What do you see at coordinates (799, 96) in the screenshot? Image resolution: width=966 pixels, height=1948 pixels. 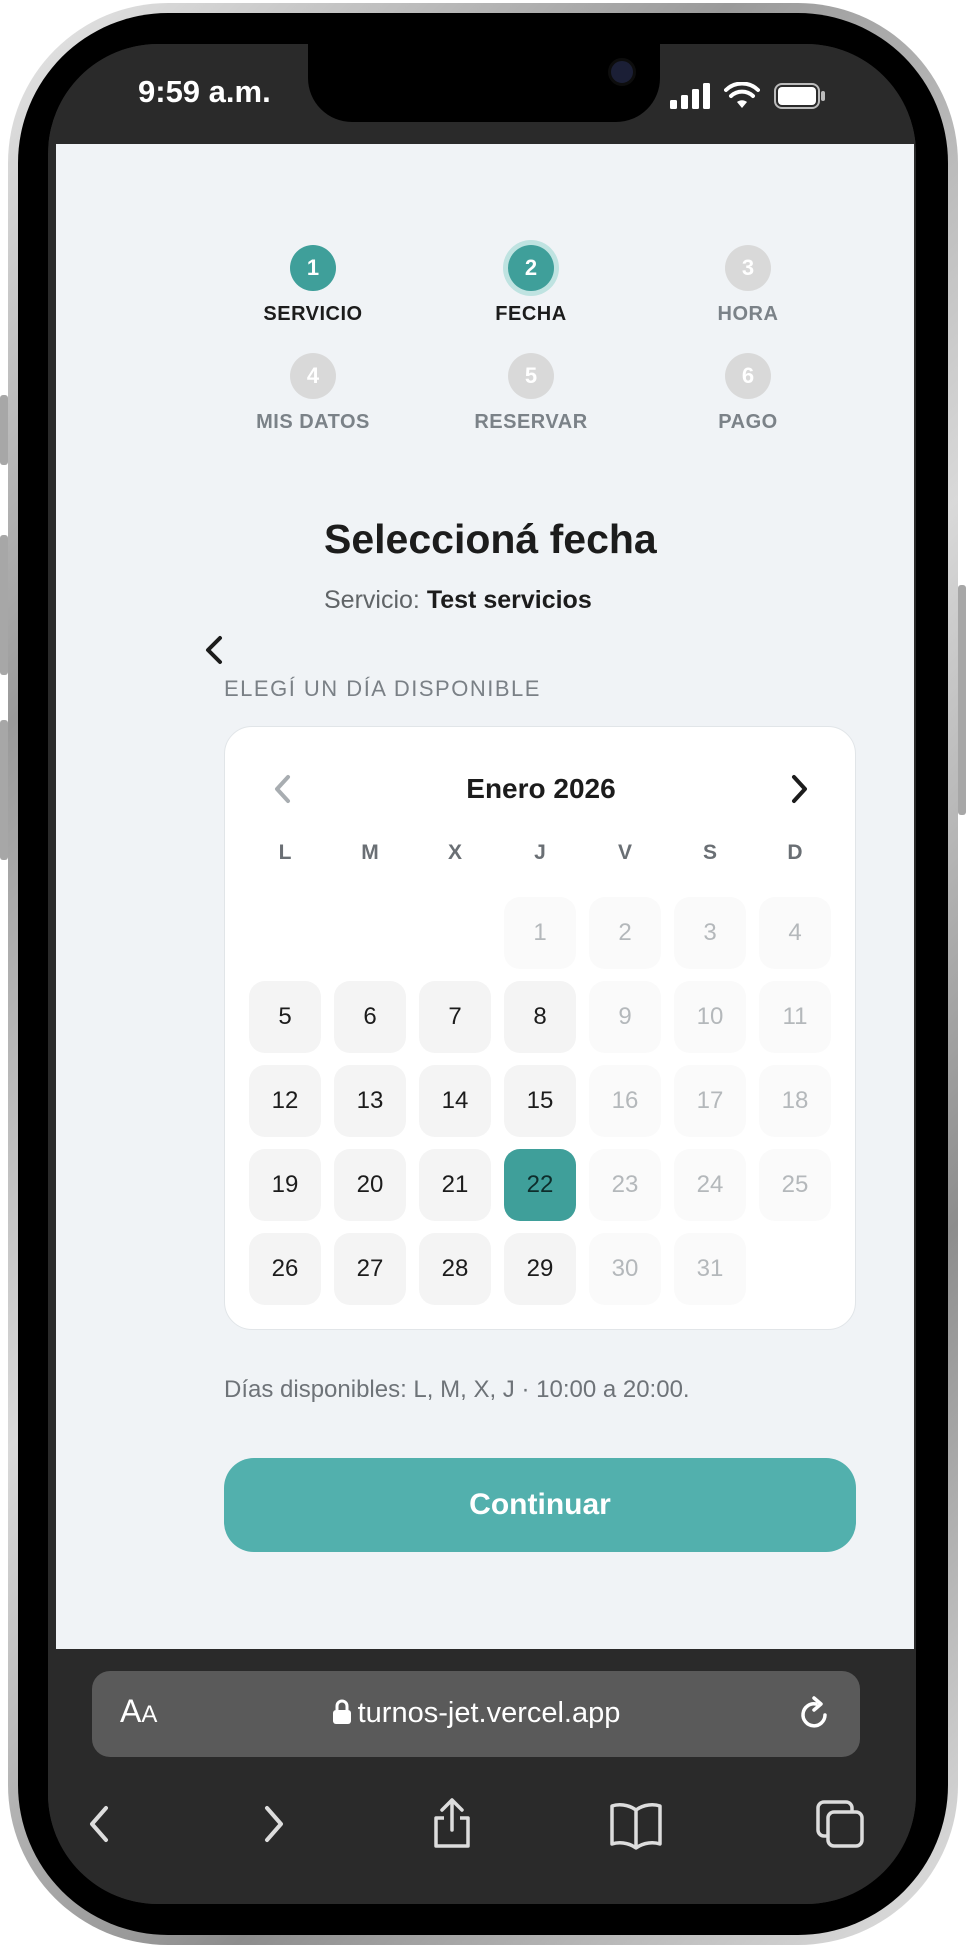 I see `battery-icon` at bounding box center [799, 96].